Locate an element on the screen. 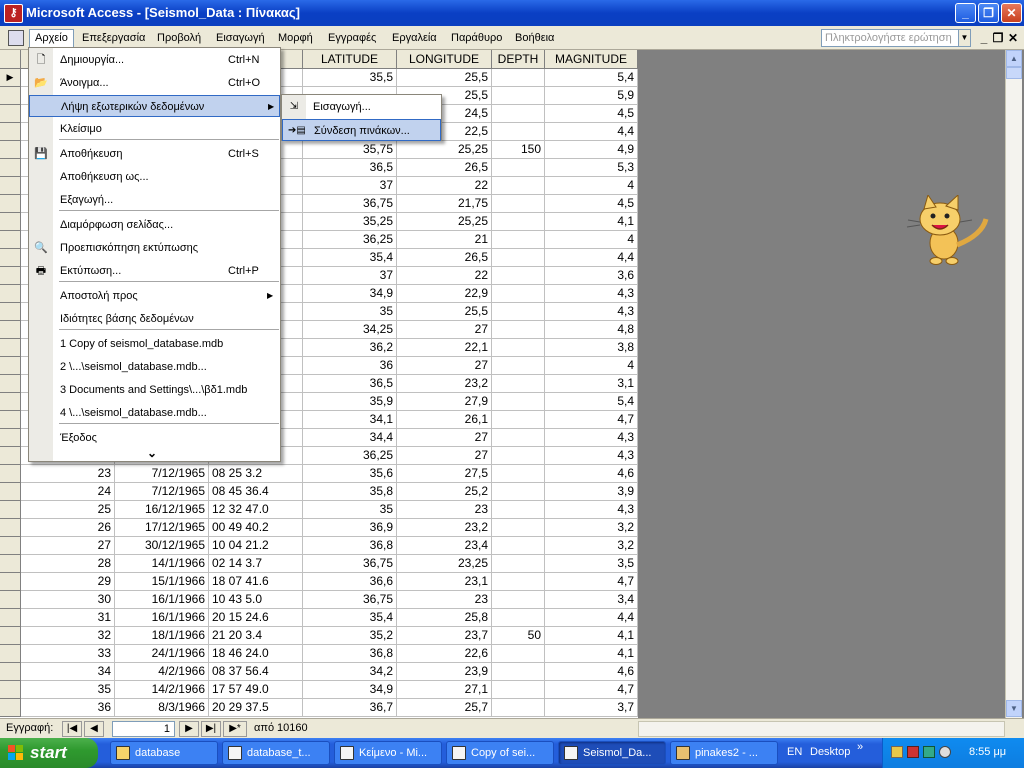 This screenshot has height=768, width=1024. cell-longitude: 25,7 is located at coordinates (444, 708).